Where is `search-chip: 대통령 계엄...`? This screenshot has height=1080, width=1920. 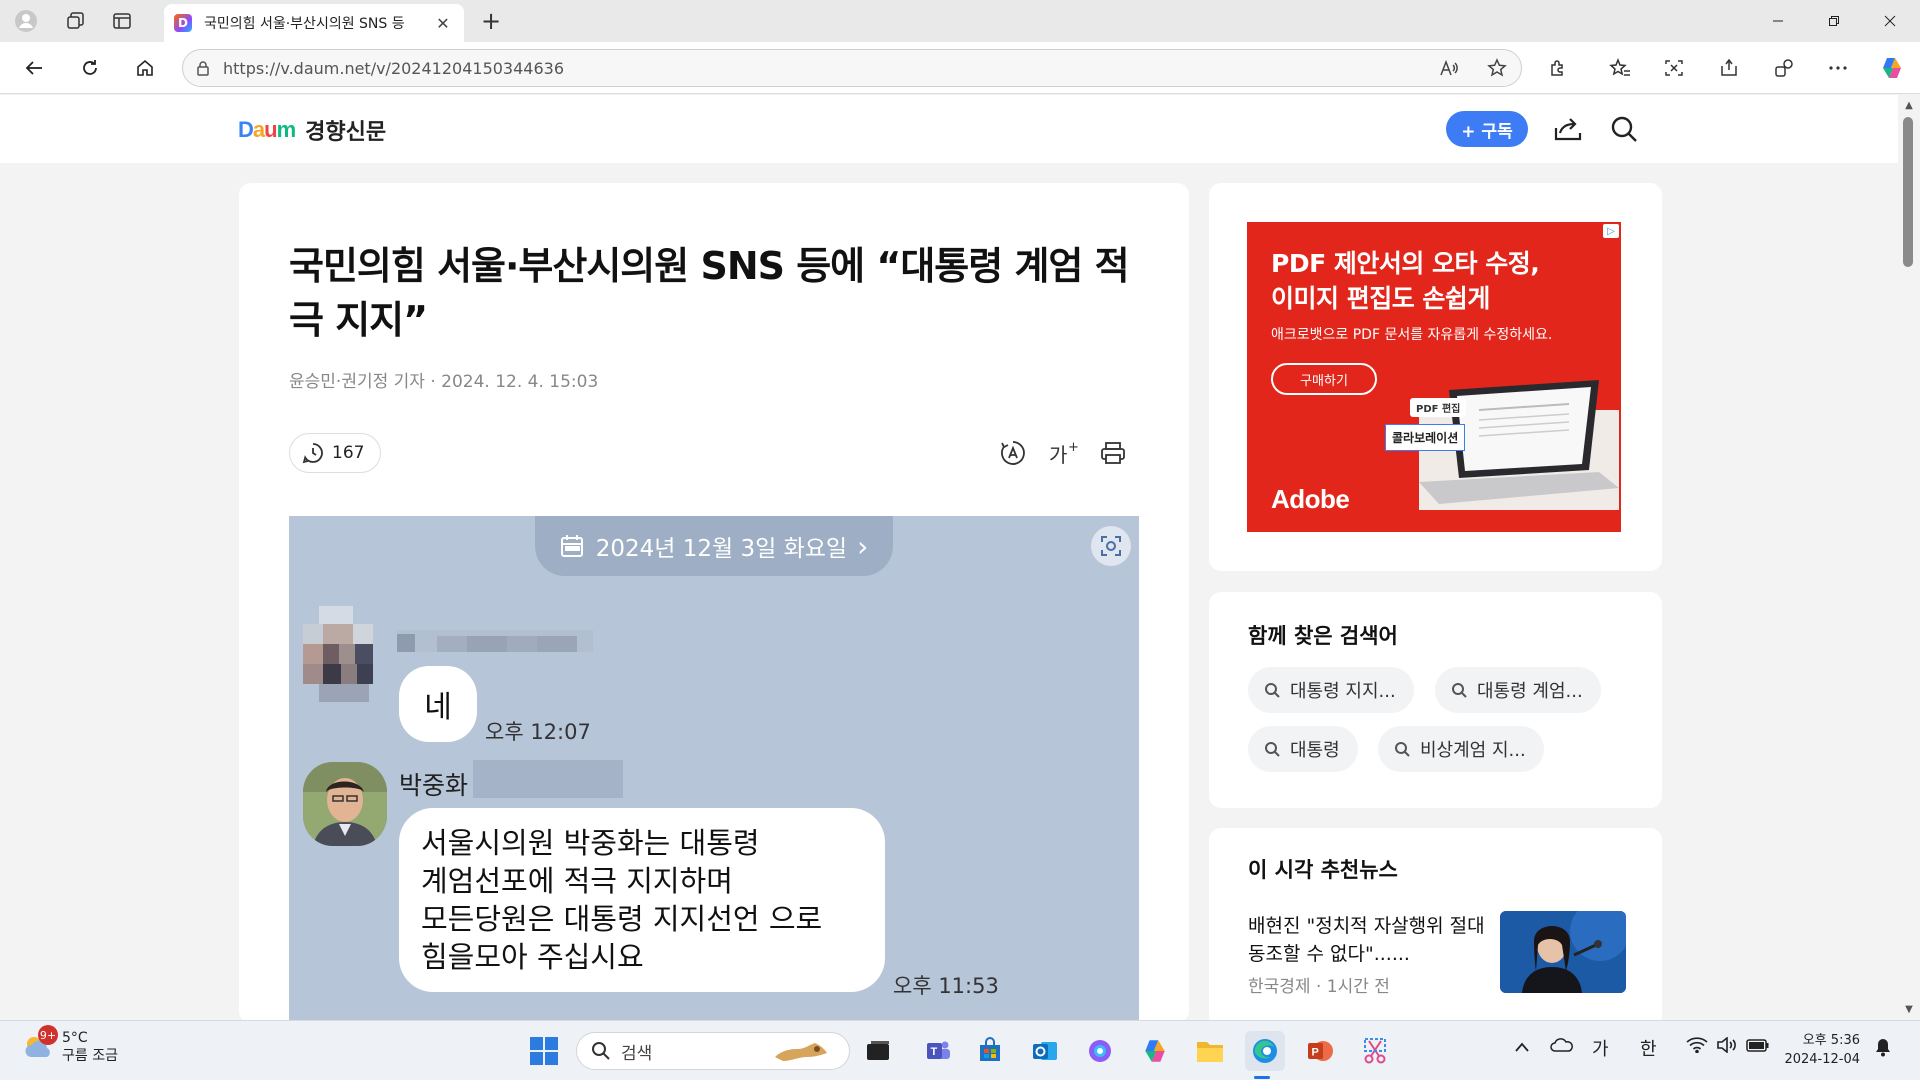 search-chip: 대통령 계엄... is located at coordinates (1518, 690).